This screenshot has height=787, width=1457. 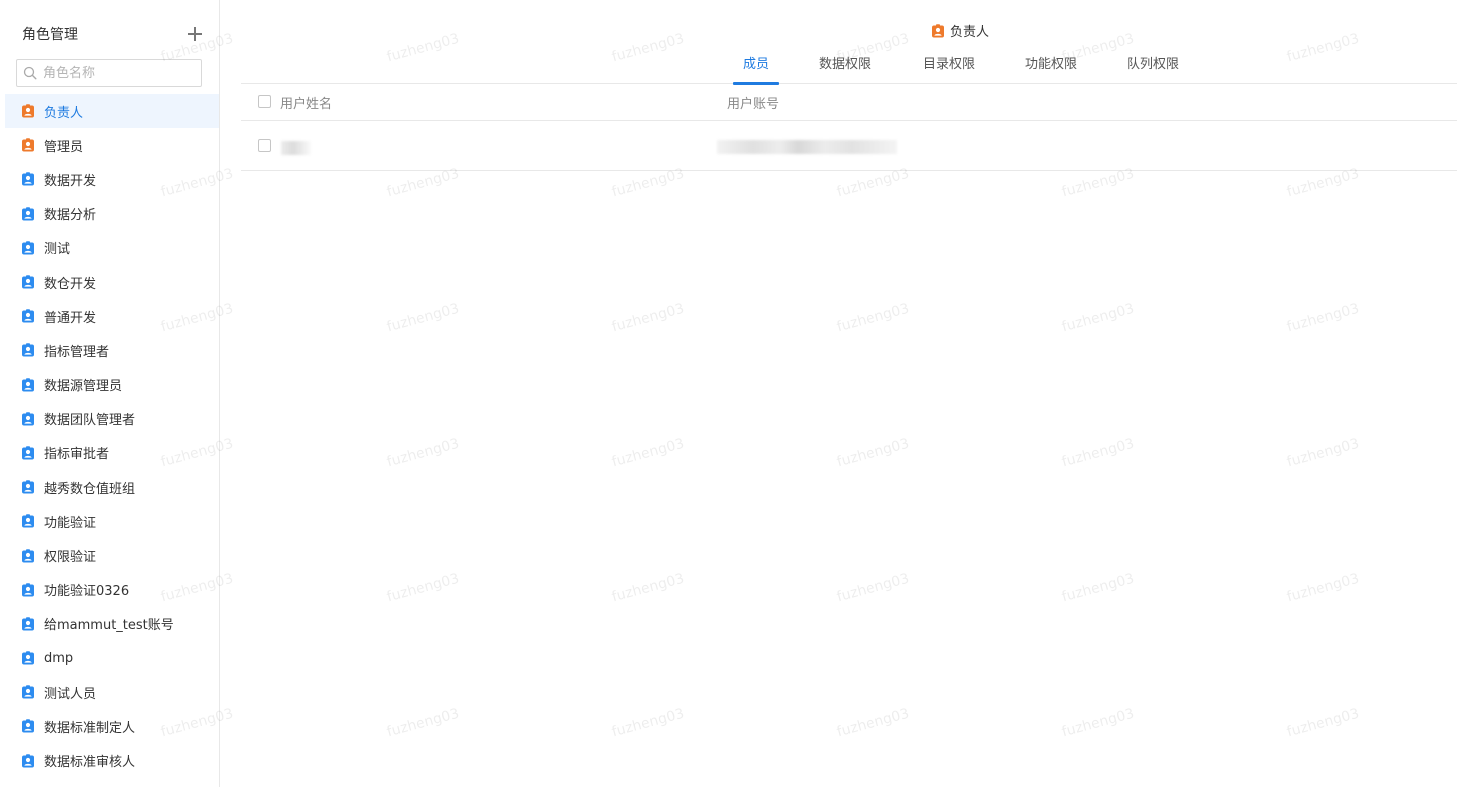 I want to click on row-checkbox, so click(x=264, y=145).